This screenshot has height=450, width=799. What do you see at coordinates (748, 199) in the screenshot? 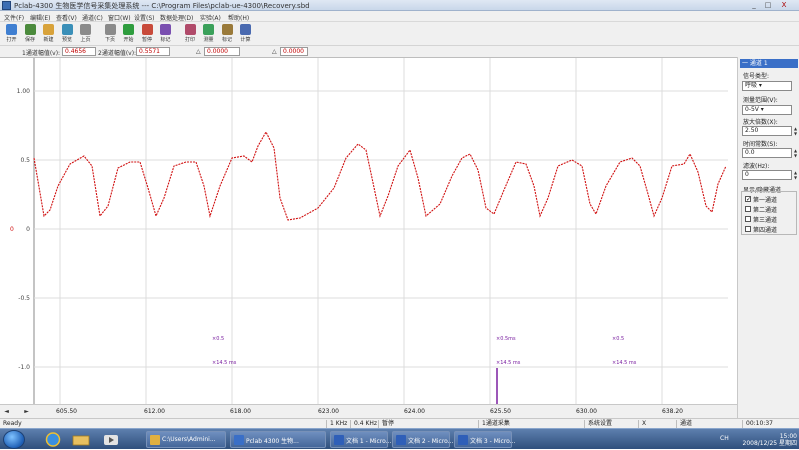
I see `channel-1-checkbox: ✓` at bounding box center [748, 199].